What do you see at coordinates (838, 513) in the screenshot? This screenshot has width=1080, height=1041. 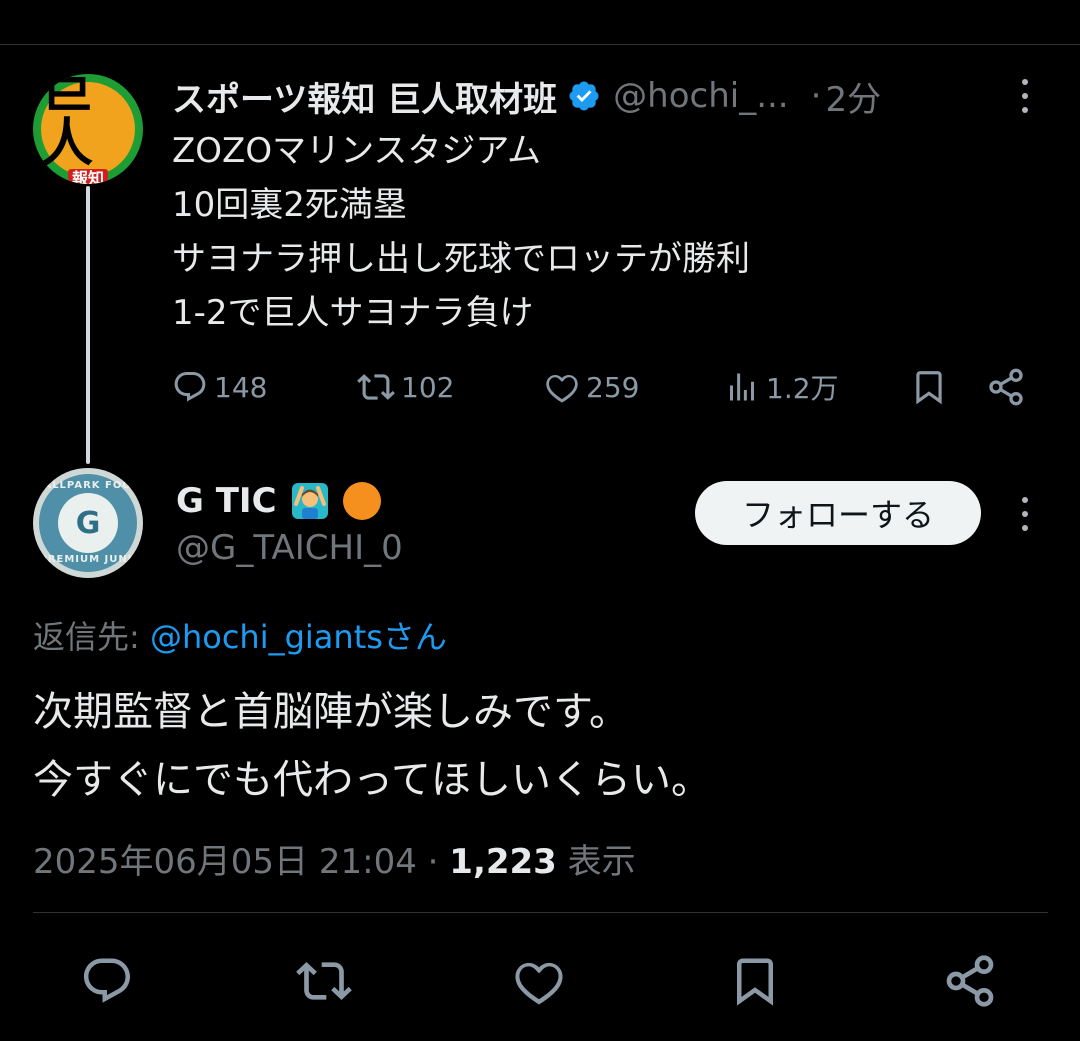 I see `follow-button: フォローする` at bounding box center [838, 513].